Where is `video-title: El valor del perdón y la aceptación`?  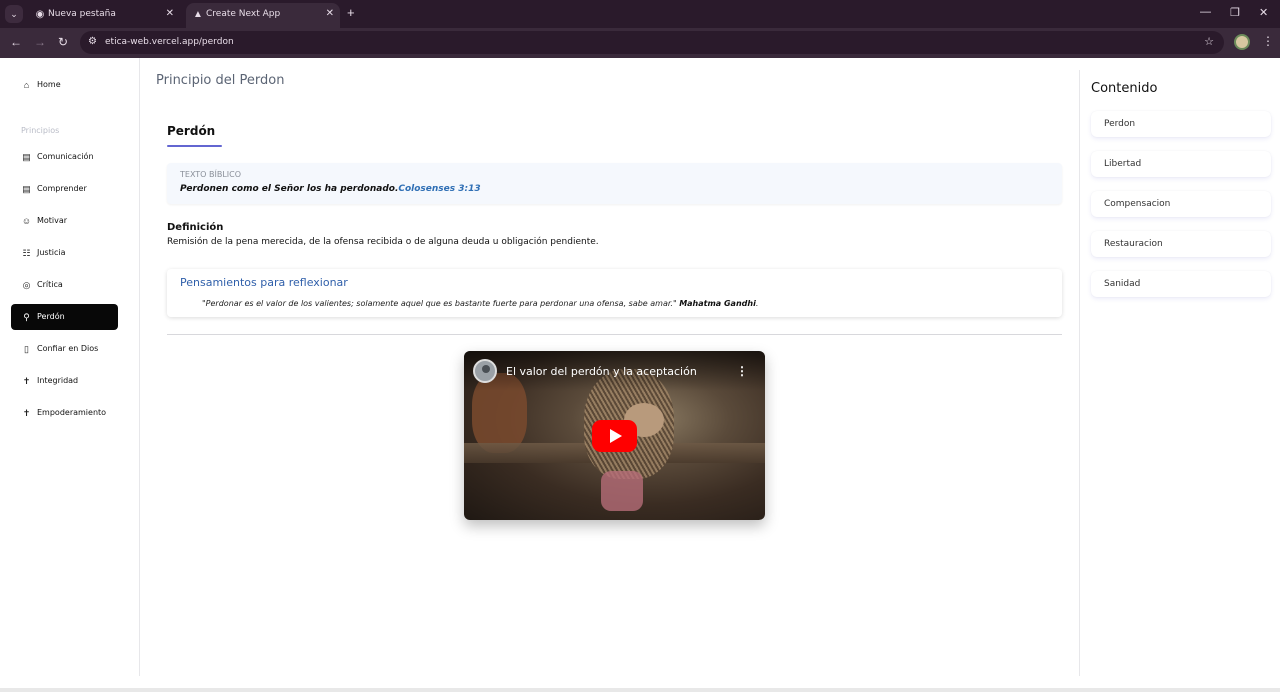 video-title: El valor del perdón y la aceptación is located at coordinates (601, 371).